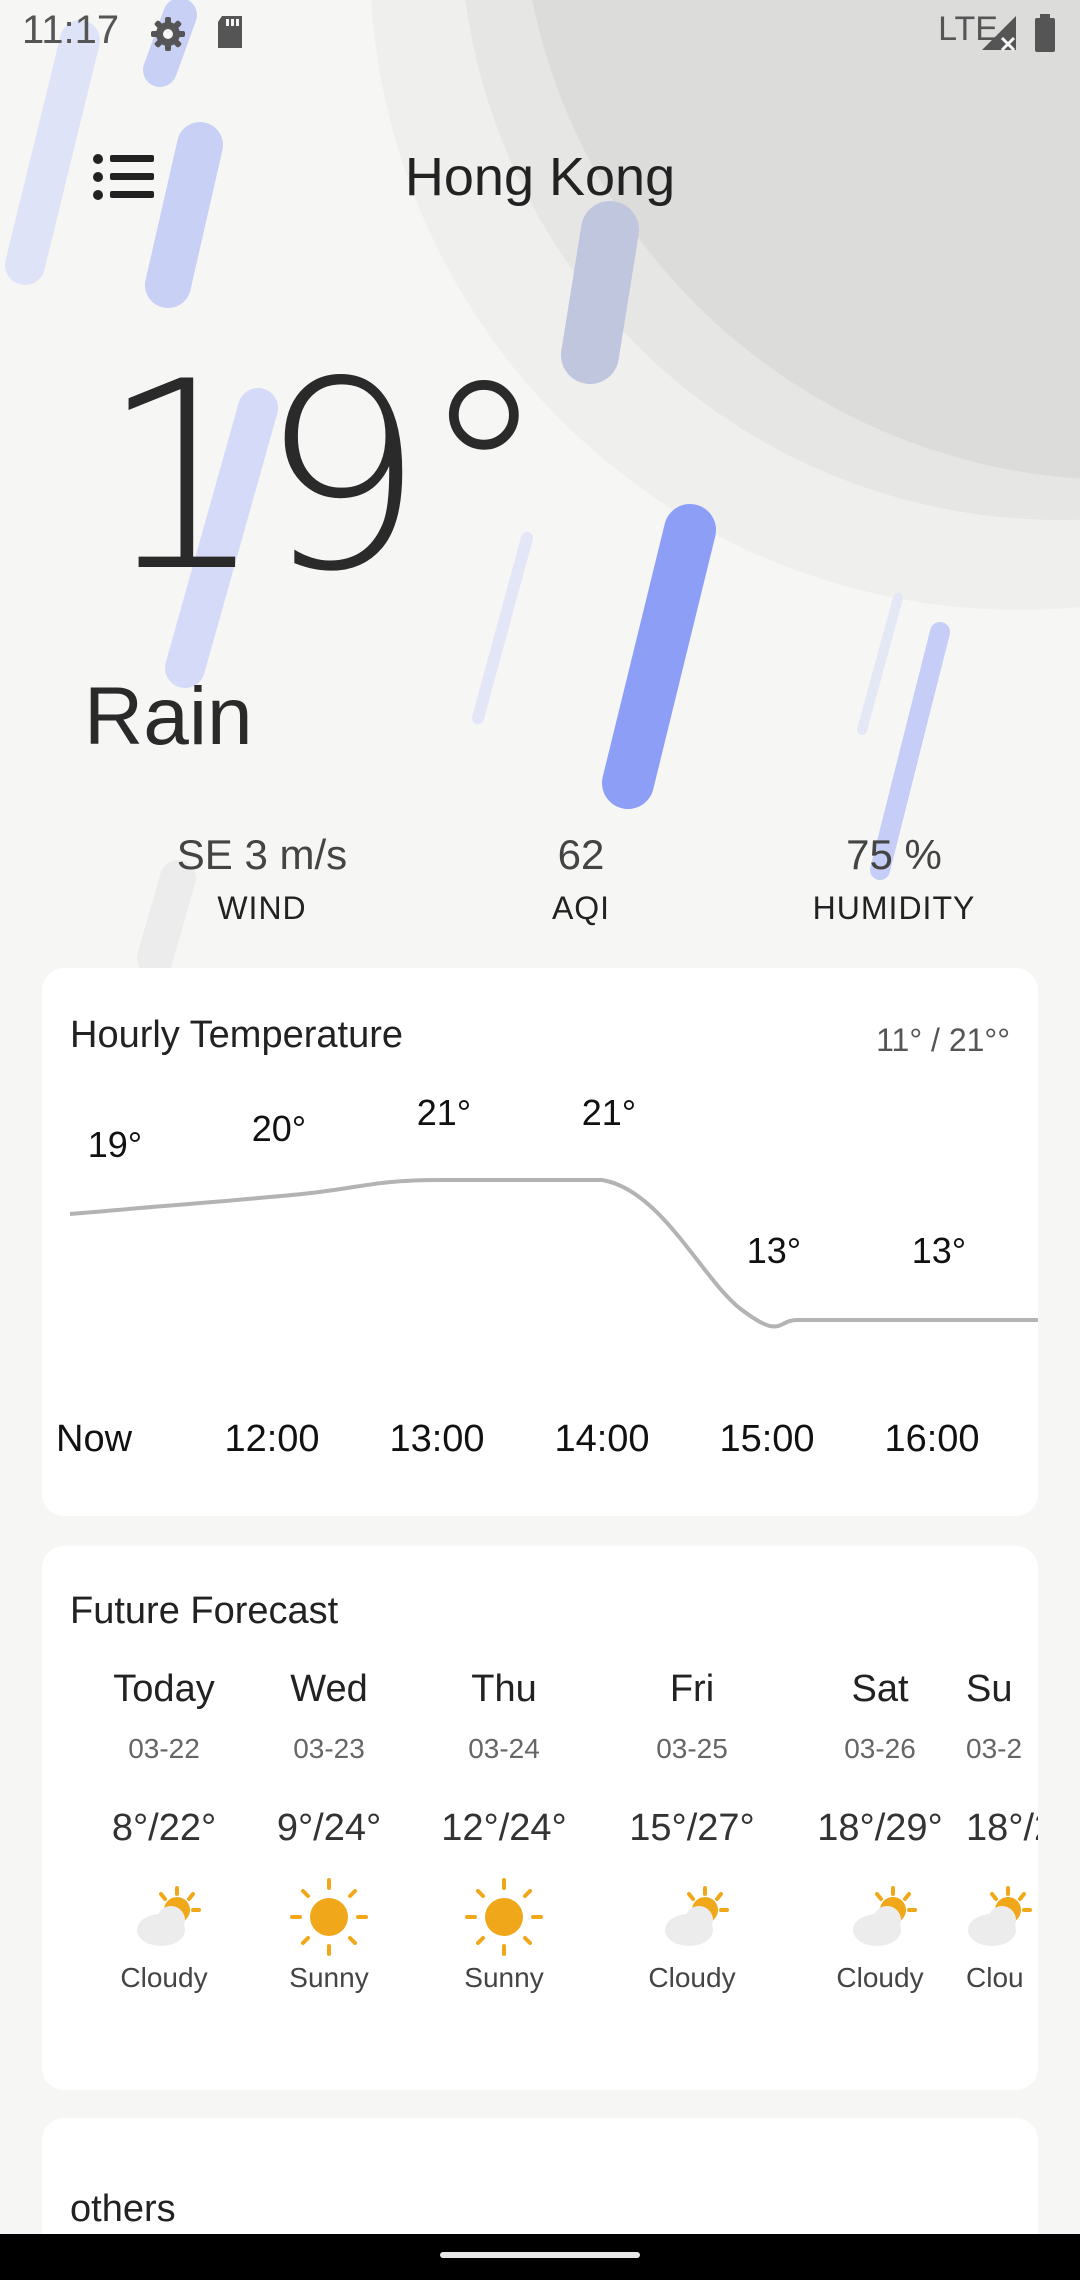 This screenshot has height=2280, width=1080. What do you see at coordinates (894, 880) in the screenshot?
I see `humidity-metric: 75 % HUMIDITY` at bounding box center [894, 880].